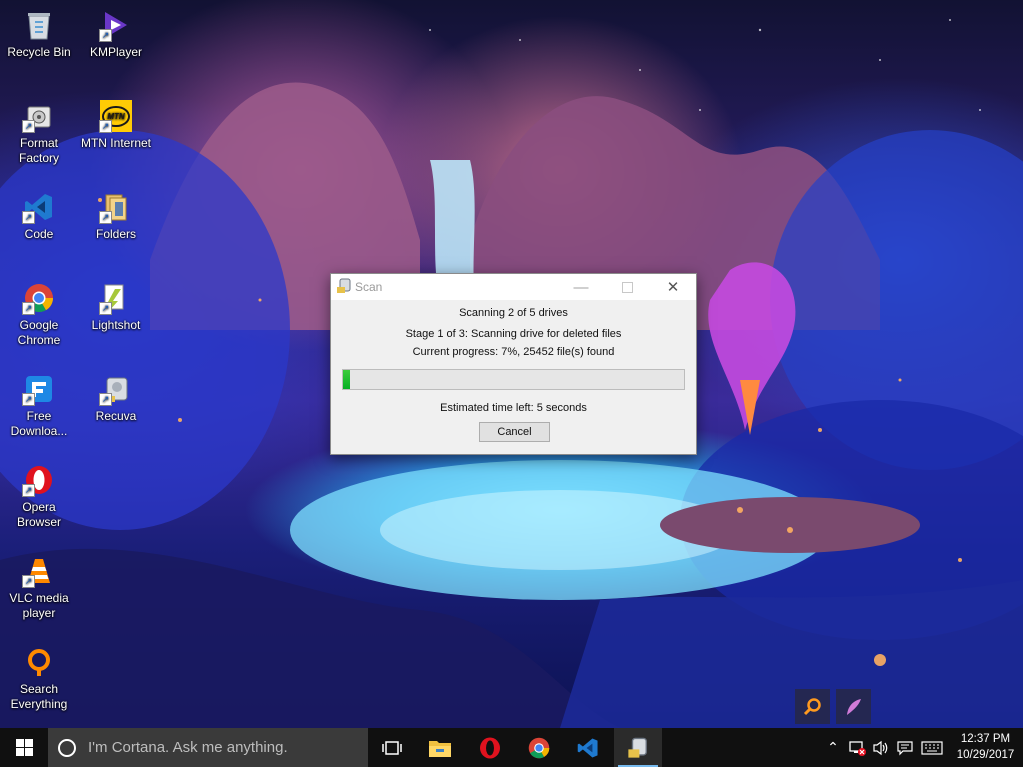  I want to click on desktop-icon-label: Format Factory, so click(38, 150).